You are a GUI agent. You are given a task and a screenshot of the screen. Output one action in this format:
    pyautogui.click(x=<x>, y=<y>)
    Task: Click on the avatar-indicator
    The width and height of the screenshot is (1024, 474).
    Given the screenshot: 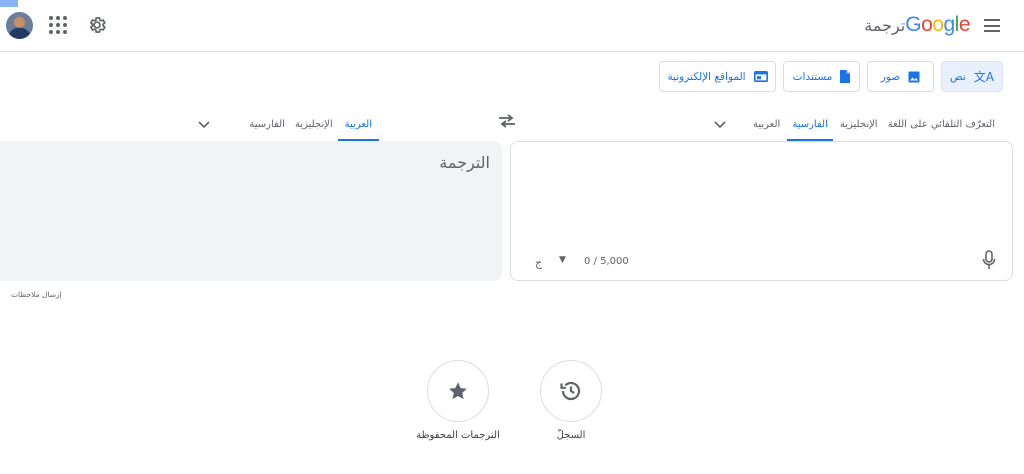 What is the action you would take?
    pyautogui.click(x=9, y=3)
    